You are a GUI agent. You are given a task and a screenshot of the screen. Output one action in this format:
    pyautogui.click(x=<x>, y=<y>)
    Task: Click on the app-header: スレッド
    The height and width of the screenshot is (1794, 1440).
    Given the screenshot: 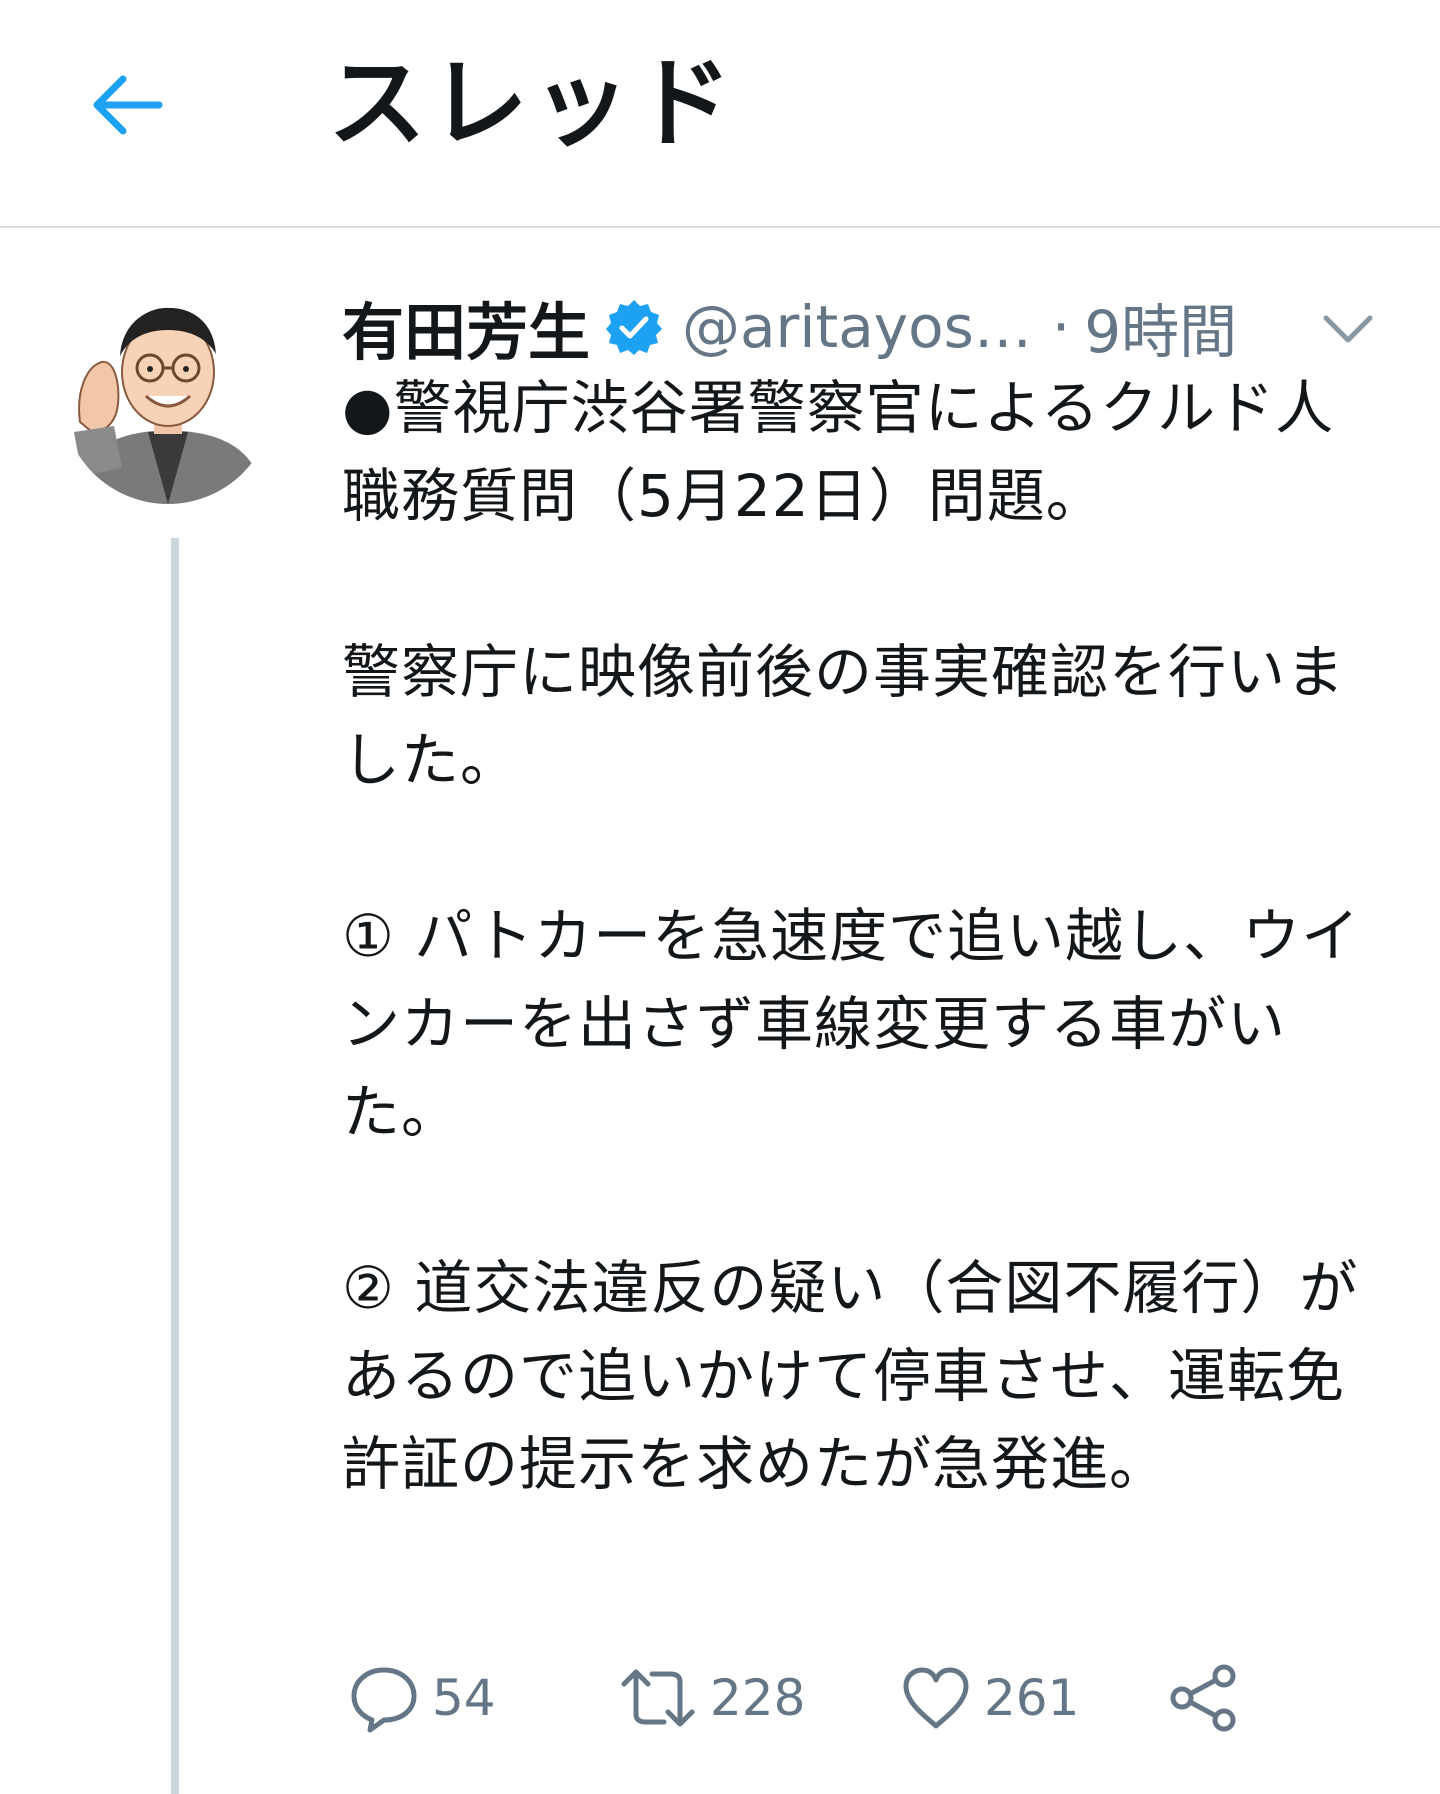 What is the action you would take?
    pyautogui.click(x=720, y=114)
    